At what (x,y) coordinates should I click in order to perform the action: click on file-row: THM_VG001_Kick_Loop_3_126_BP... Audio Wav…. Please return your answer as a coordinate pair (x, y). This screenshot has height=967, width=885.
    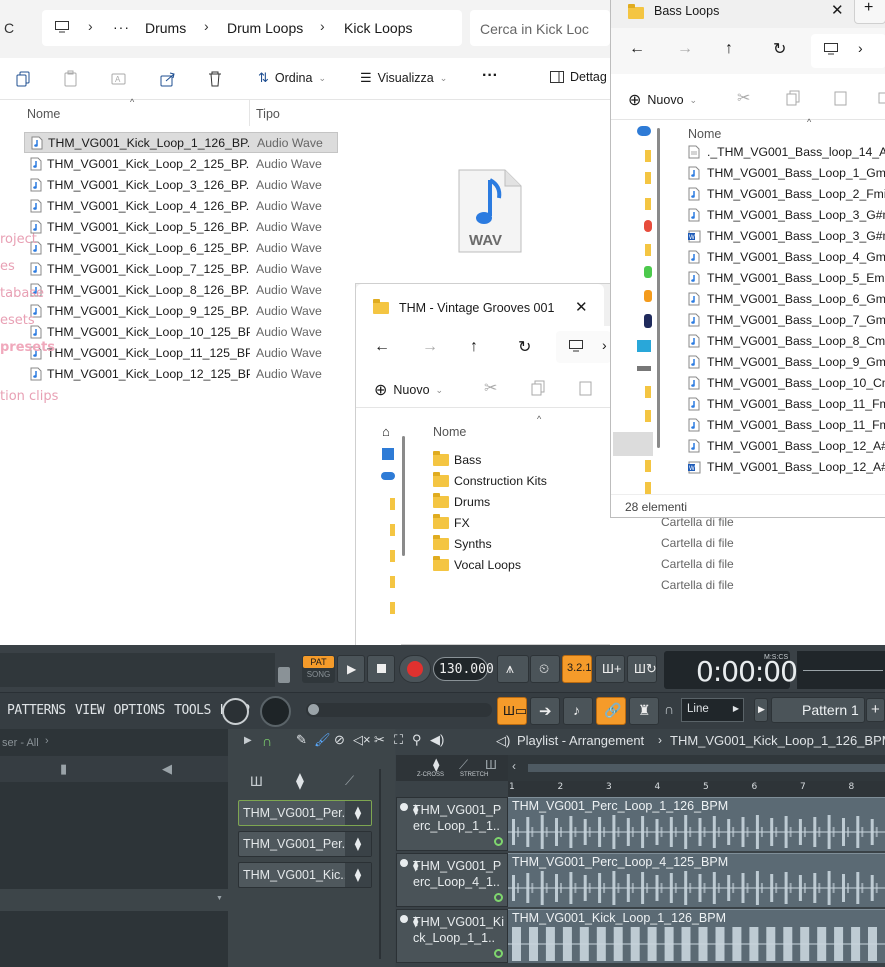
    Looking at the image, I should click on (181, 184).